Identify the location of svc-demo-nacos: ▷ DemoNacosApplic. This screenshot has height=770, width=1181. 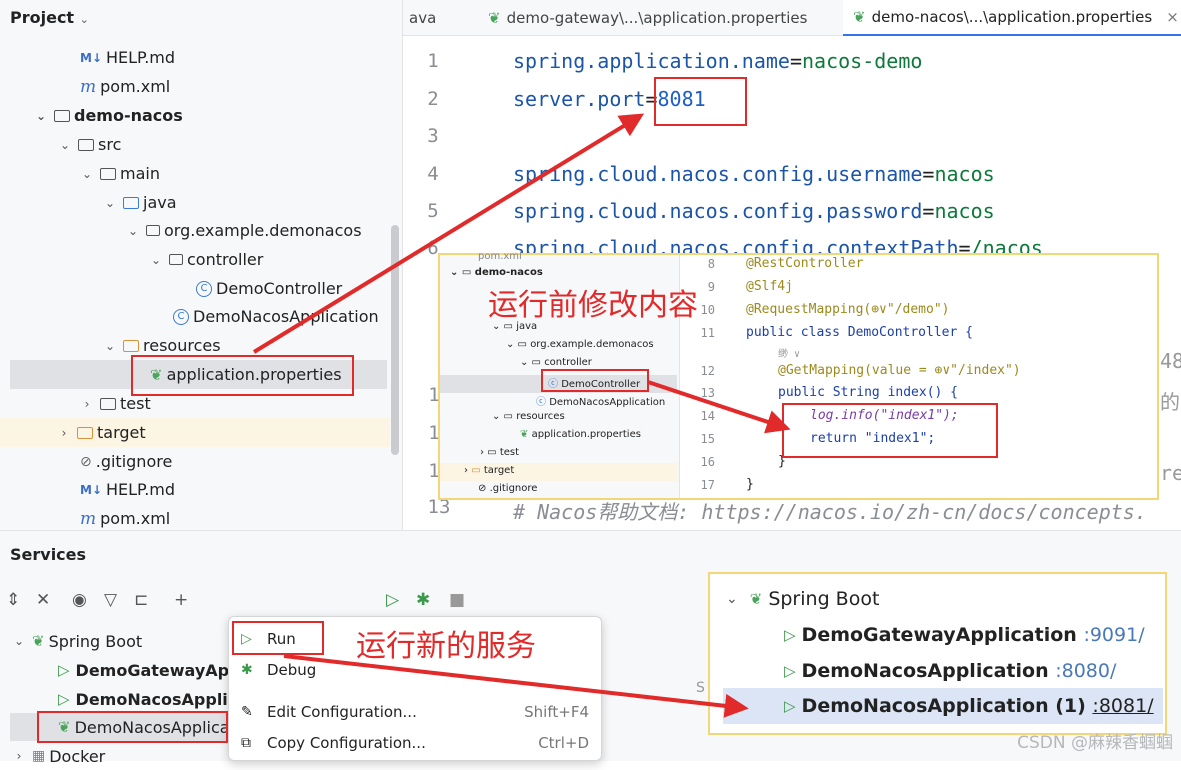
(147, 699).